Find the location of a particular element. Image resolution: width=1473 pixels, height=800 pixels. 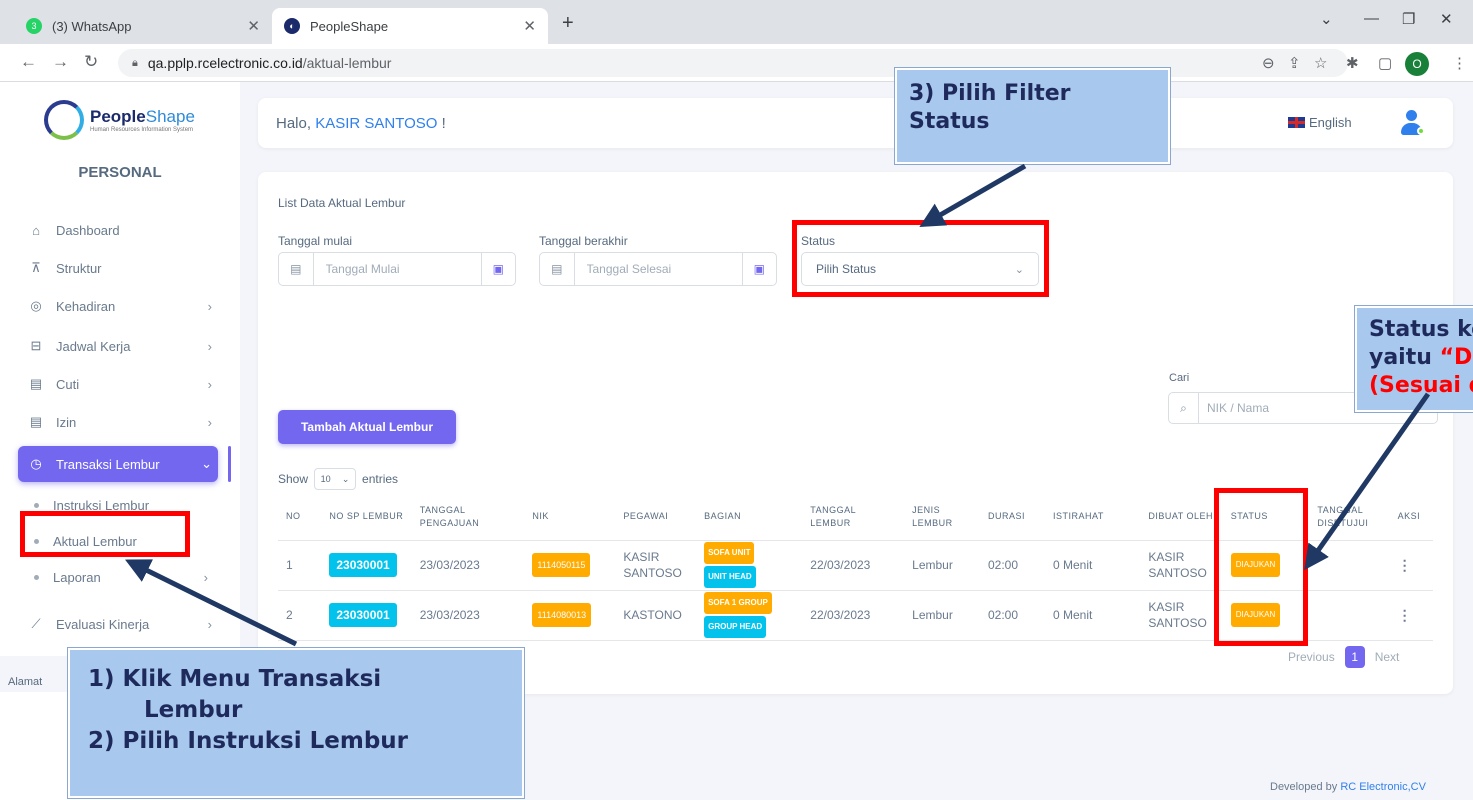

col-header: NO SP LEMBUR is located at coordinates (366, 517).